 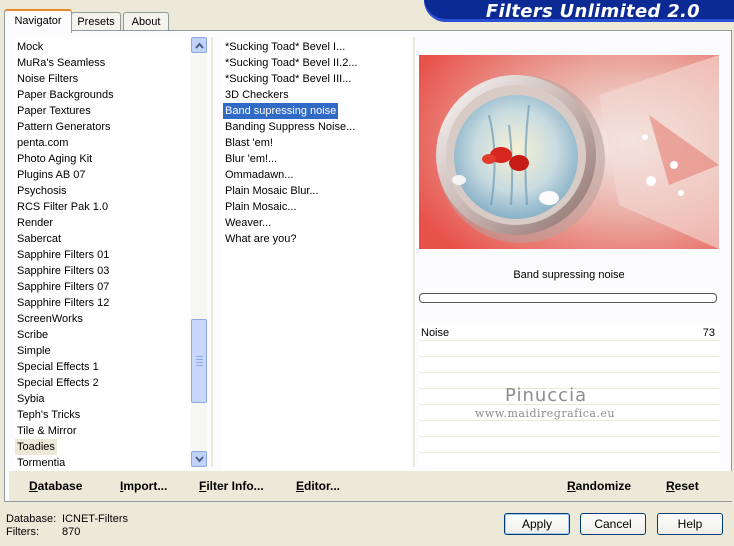 I want to click on database-button: Database, so click(x=55, y=486).